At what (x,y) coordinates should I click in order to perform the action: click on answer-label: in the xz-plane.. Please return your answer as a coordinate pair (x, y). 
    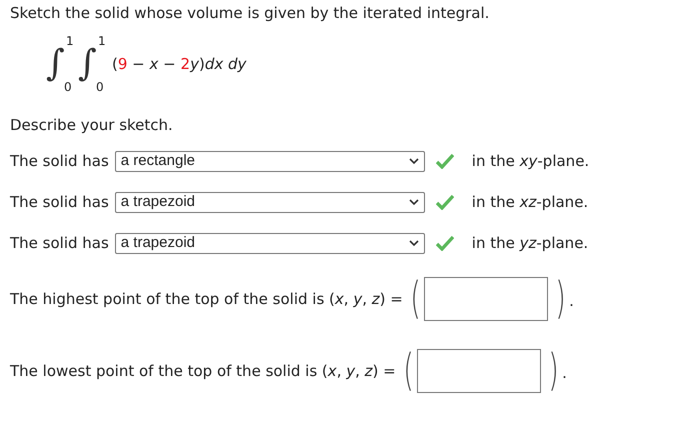
    Looking at the image, I should click on (530, 202).